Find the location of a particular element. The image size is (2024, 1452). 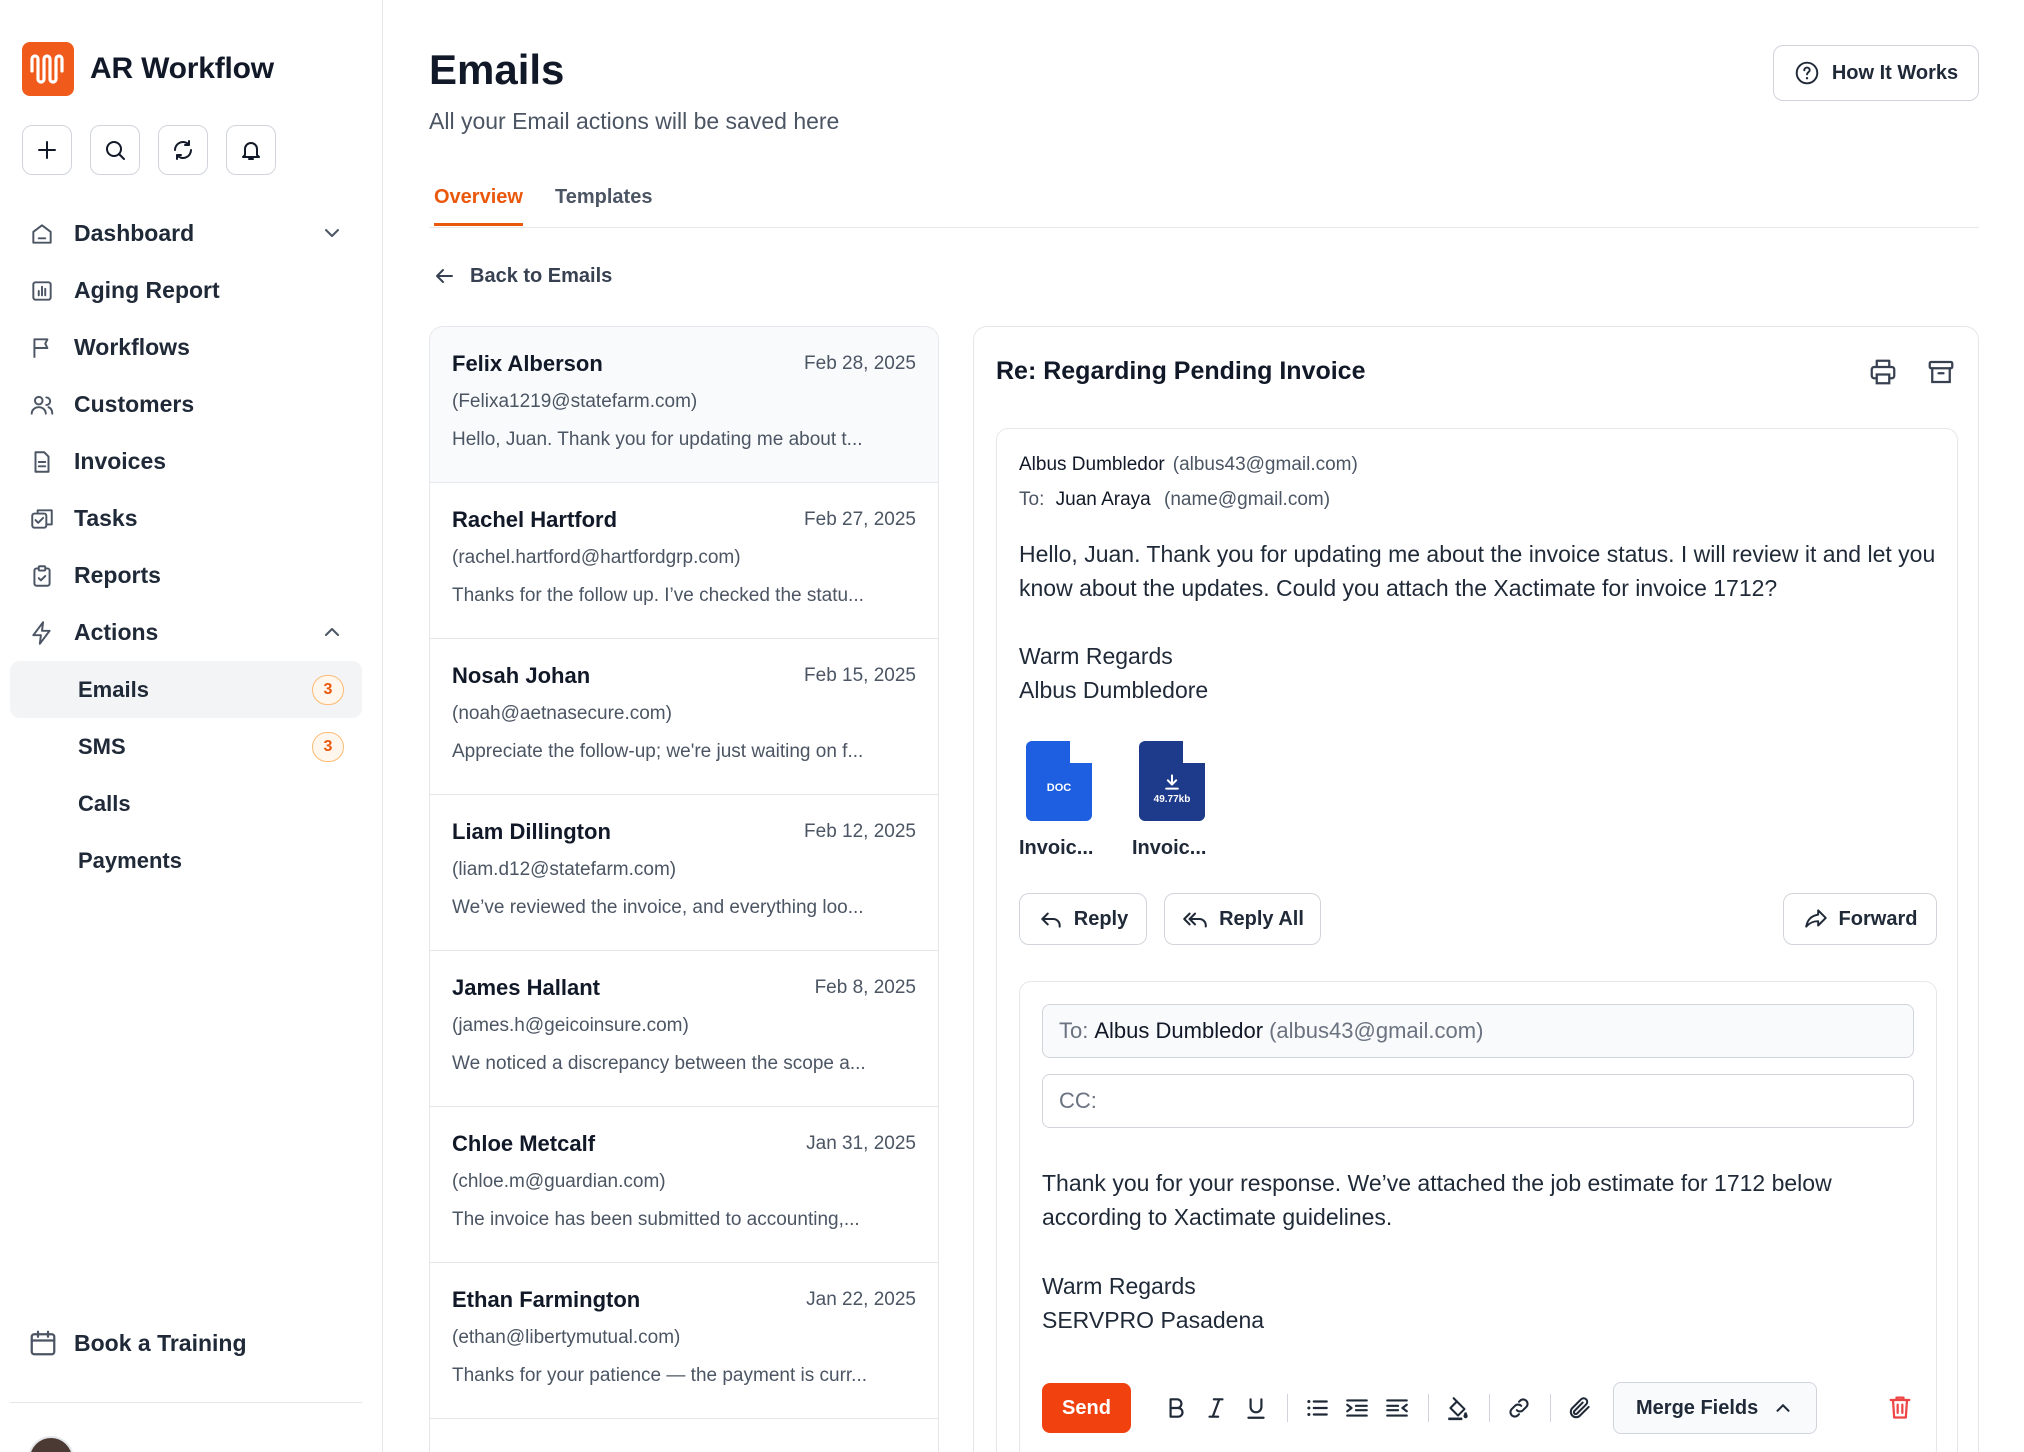

bullet-list-icon is located at coordinates (1317, 1408).